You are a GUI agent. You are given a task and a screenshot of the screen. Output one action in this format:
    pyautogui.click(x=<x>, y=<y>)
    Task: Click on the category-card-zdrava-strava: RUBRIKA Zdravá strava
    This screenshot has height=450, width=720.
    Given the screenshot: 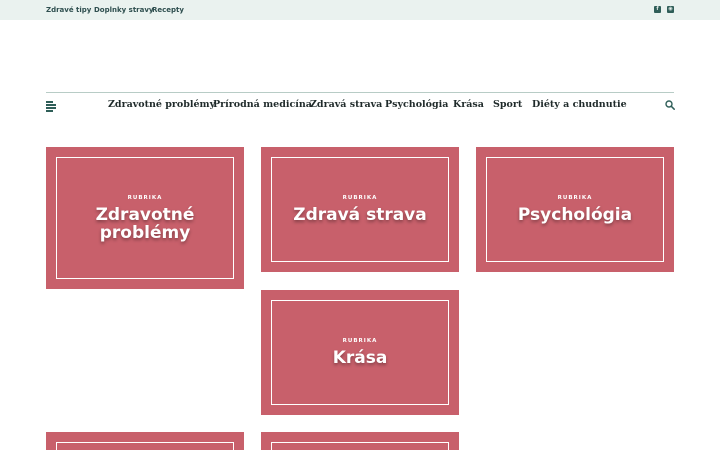 What is the action you would take?
    pyautogui.click(x=360, y=209)
    